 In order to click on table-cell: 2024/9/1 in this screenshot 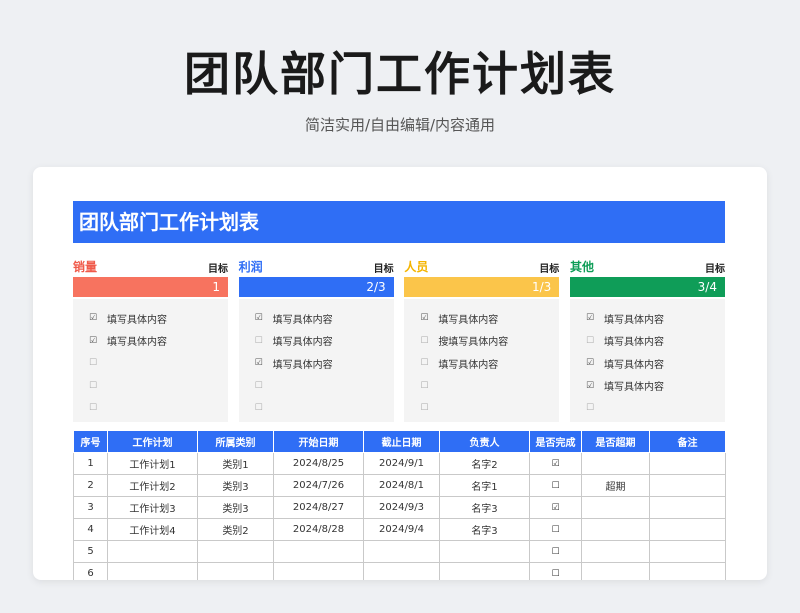, I will do `click(401, 463)`.